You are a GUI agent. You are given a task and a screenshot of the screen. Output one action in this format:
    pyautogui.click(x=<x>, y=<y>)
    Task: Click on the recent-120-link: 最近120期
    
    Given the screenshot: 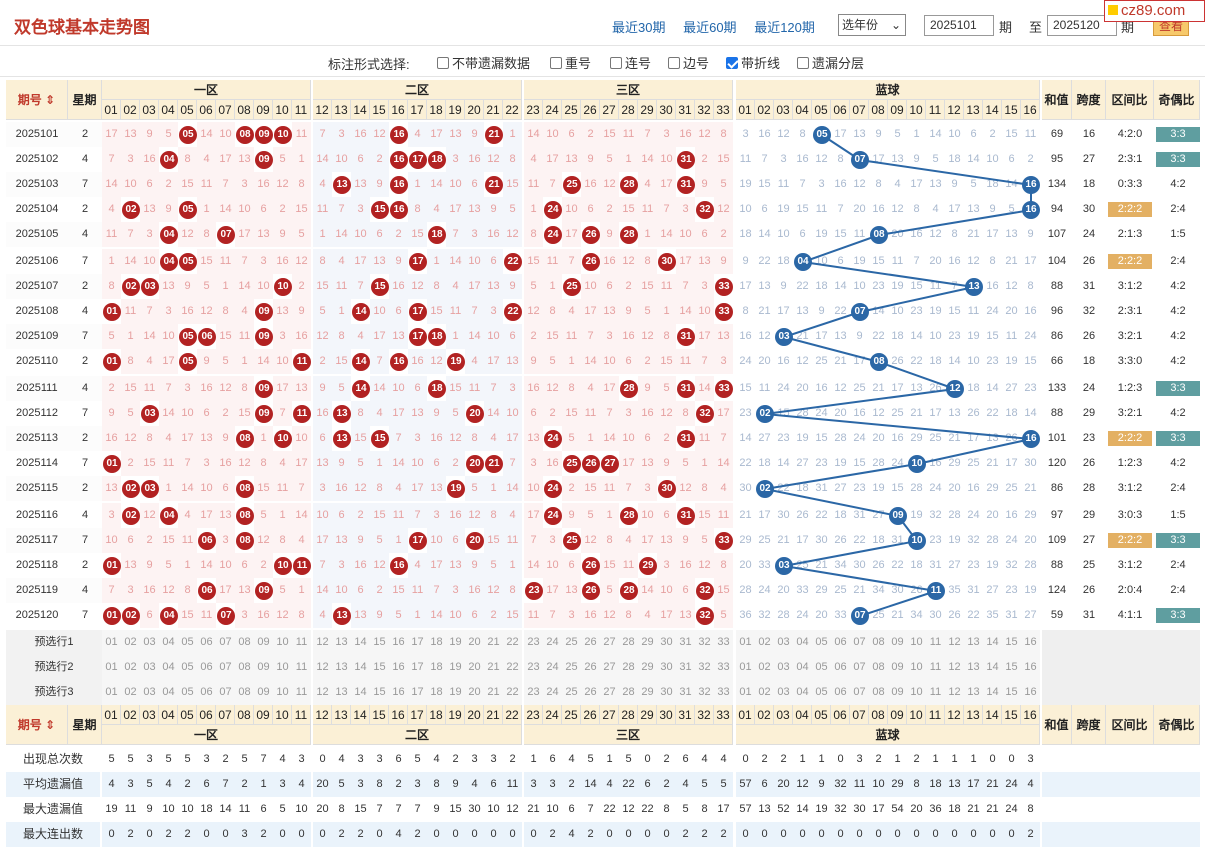 What is the action you would take?
    pyautogui.click(x=784, y=27)
    